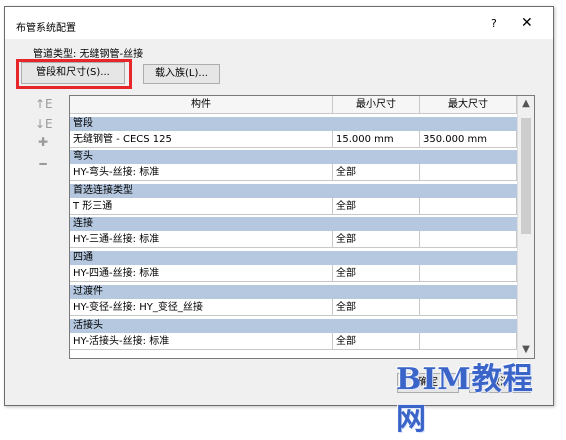 The image size is (566, 440). What do you see at coordinates (376, 105) in the screenshot?
I see `column-header-min-size: 最小尺寸` at bounding box center [376, 105].